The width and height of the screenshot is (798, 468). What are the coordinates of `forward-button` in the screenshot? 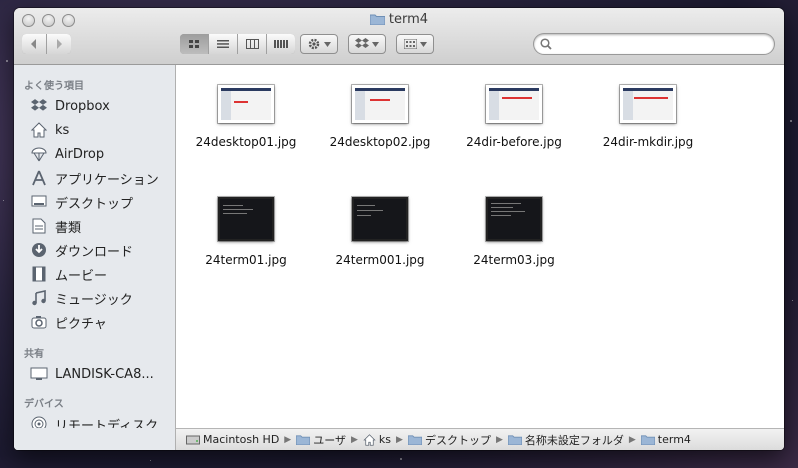 It's located at (59, 44).